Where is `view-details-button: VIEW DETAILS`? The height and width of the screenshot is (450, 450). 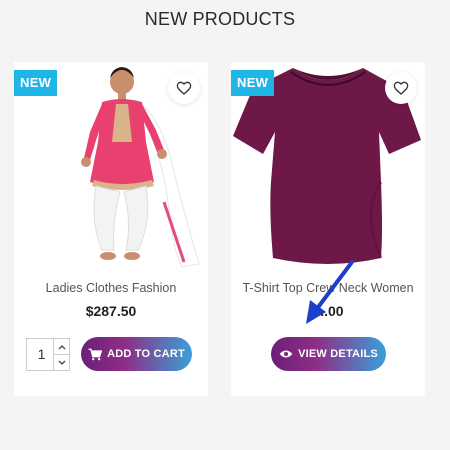 view-details-button: VIEW DETAILS is located at coordinates (328, 354).